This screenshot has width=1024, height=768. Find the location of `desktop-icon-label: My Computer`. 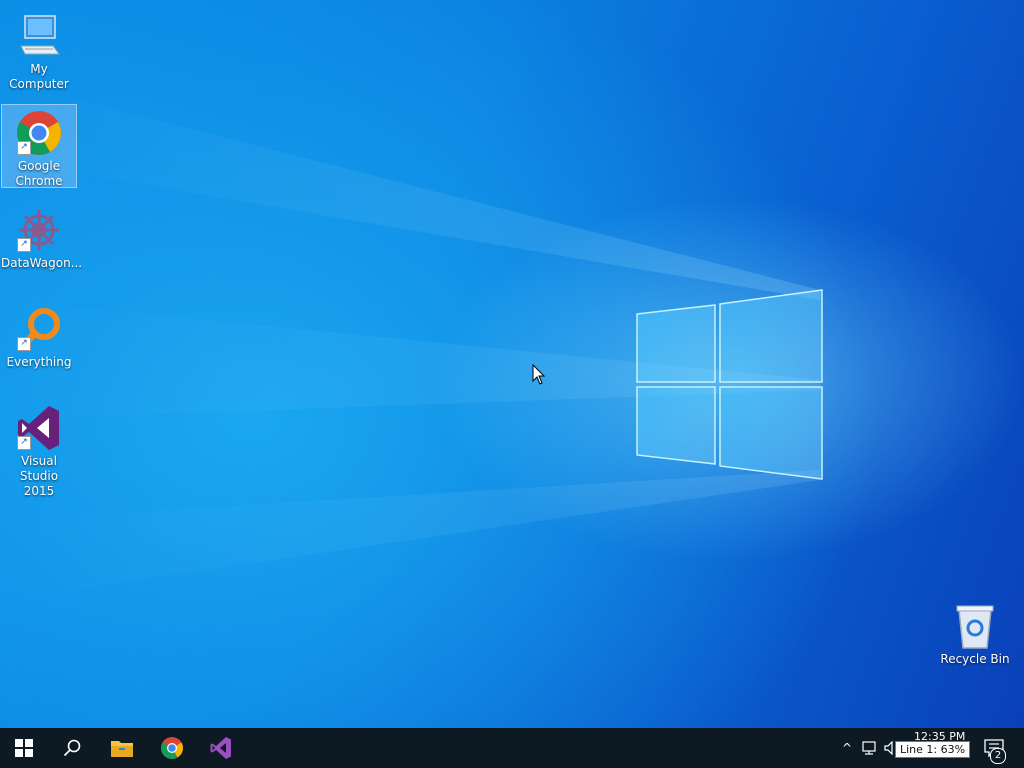

desktop-icon-label: My Computer is located at coordinates (39, 76).